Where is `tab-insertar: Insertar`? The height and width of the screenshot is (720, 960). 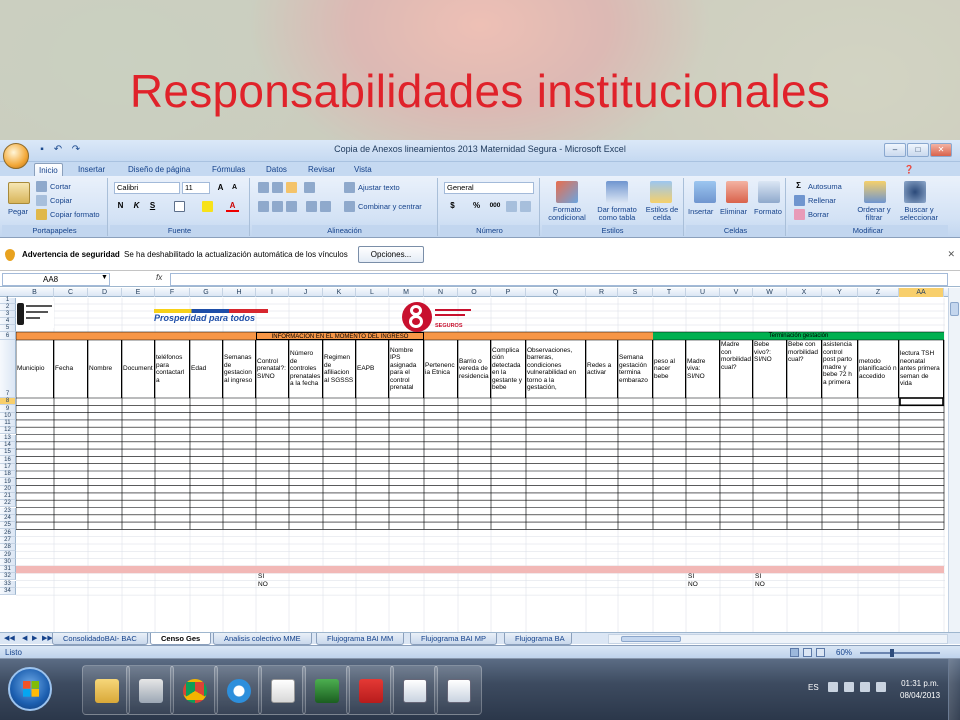
tab-insertar: Insertar is located at coordinates (91, 169).